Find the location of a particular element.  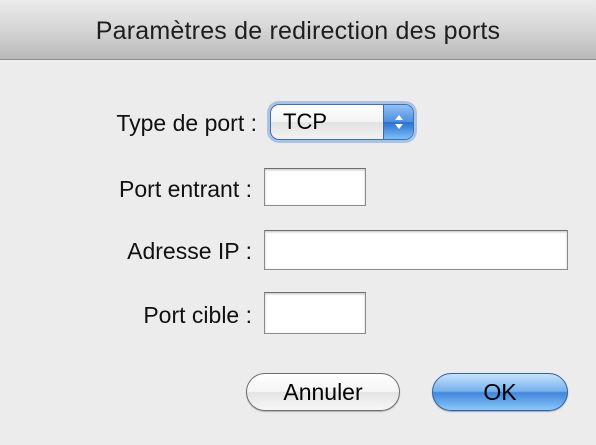

ok-button: OK is located at coordinates (500, 392).